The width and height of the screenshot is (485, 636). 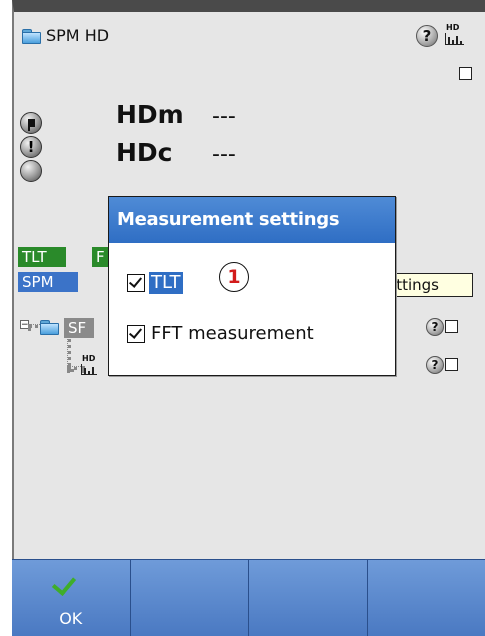 What do you see at coordinates (31, 123) in the screenshot?
I see `flag-status-icon` at bounding box center [31, 123].